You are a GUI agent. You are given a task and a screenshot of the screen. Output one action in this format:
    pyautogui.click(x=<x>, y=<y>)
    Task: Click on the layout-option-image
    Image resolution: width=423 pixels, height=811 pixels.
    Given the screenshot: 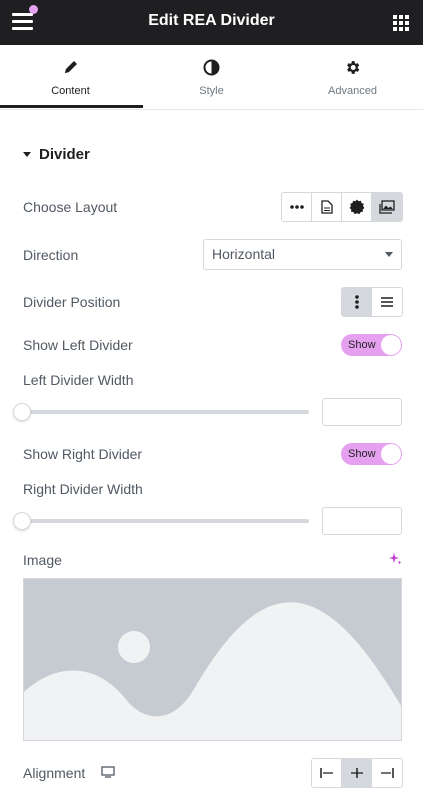 What is the action you would take?
    pyautogui.click(x=387, y=207)
    